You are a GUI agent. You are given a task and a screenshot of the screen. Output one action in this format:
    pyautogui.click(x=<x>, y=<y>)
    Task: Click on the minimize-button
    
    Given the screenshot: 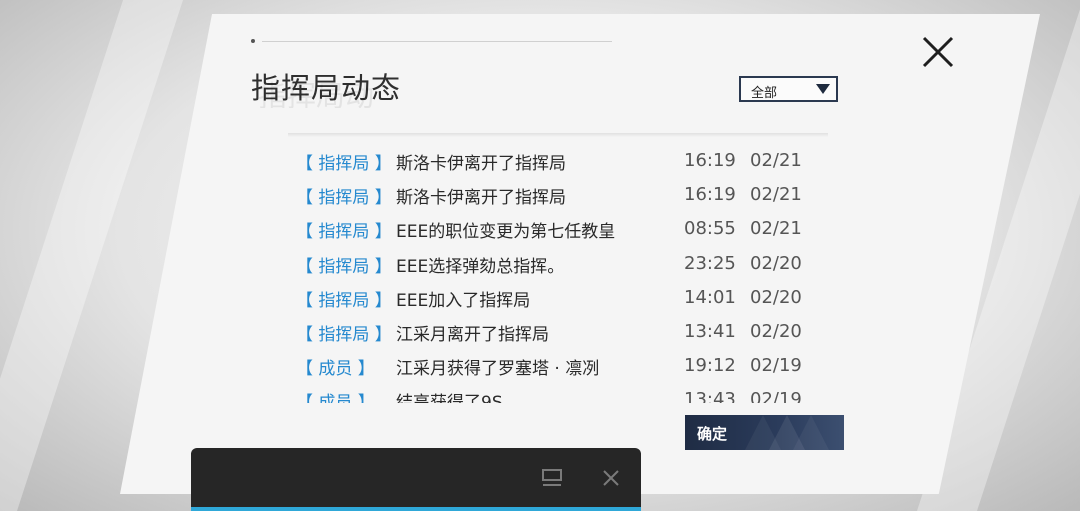 What is the action you would take?
    pyautogui.click(x=552, y=478)
    